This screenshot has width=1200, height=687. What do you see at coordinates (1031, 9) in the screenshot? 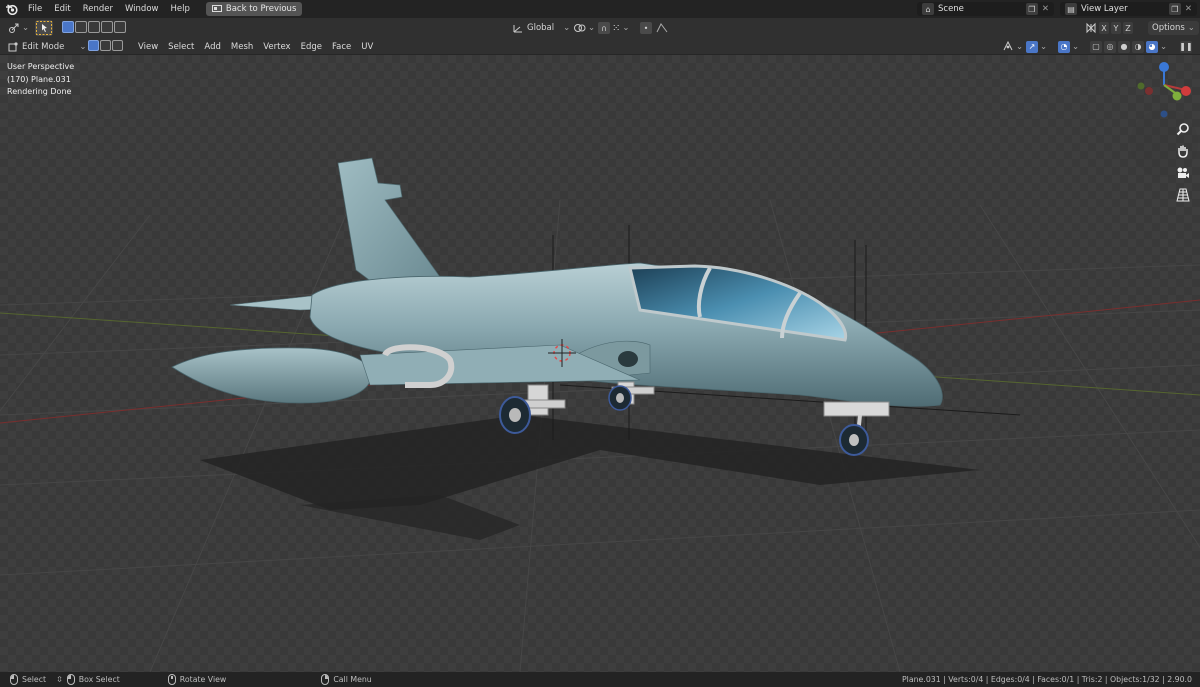
I see `copy-scene-icon: ❐` at bounding box center [1031, 9].